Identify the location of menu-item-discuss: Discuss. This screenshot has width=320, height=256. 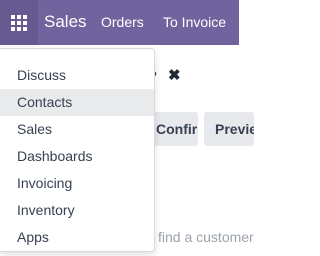
(77, 75).